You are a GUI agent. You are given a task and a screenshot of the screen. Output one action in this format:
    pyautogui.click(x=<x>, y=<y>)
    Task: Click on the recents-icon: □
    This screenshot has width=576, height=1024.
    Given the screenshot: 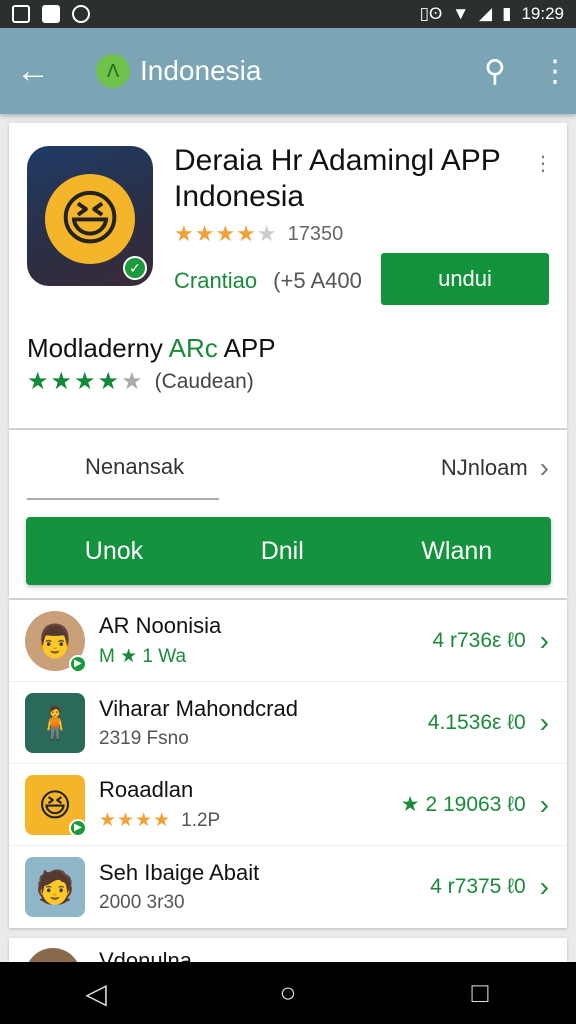 What is the action you would take?
    pyautogui.click(x=480, y=993)
    